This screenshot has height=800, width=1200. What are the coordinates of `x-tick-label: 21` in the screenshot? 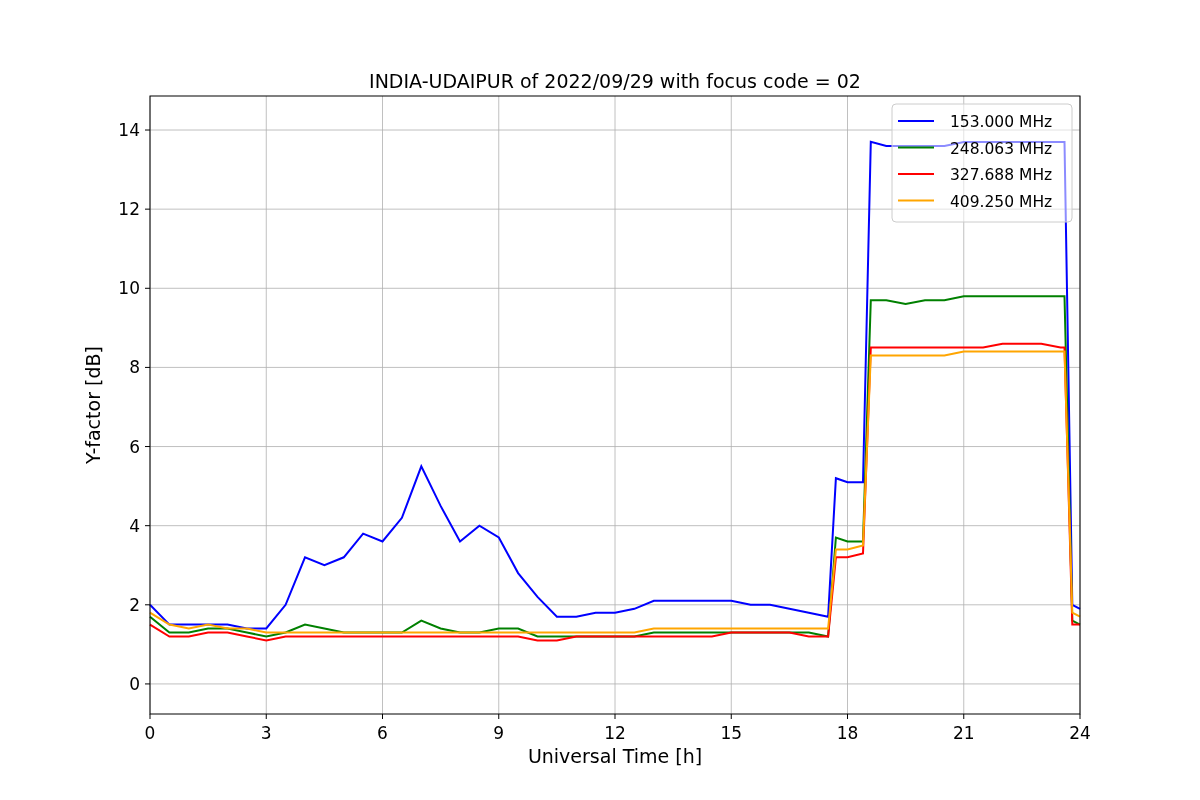 It's located at (963, 733).